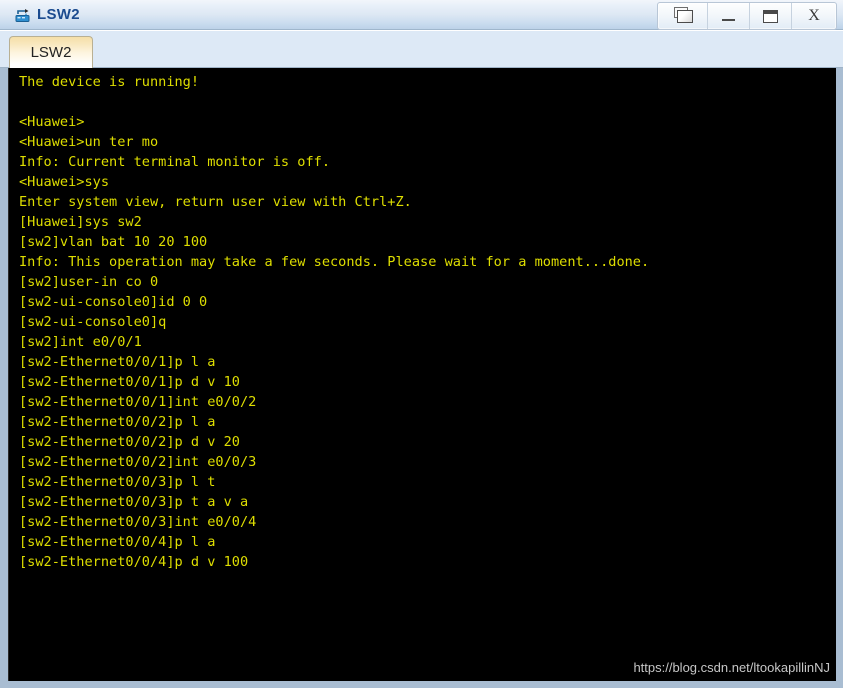 The height and width of the screenshot is (688, 843). I want to click on terminal-line: [sw2-ui-console0]q, so click(93, 322).